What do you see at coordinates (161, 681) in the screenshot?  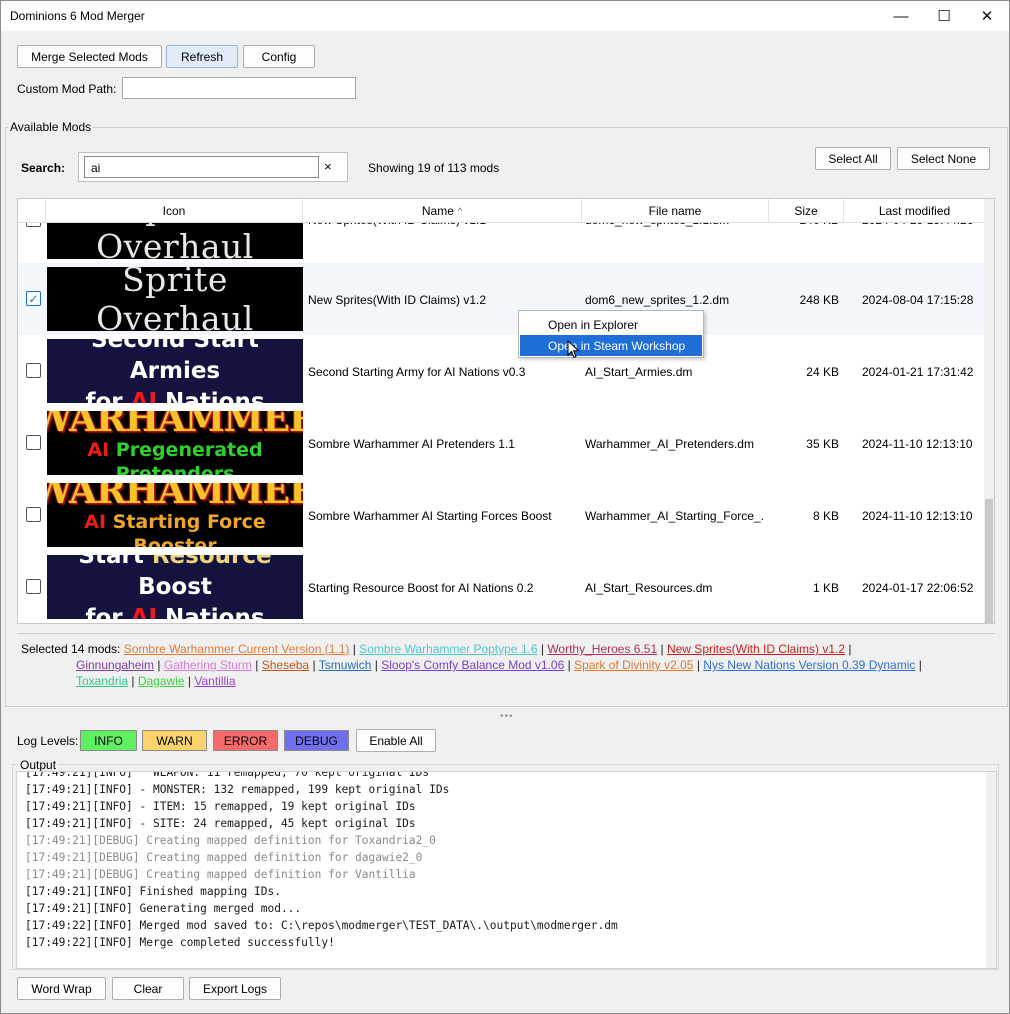 I see `selected-mod-link: Dagawie` at bounding box center [161, 681].